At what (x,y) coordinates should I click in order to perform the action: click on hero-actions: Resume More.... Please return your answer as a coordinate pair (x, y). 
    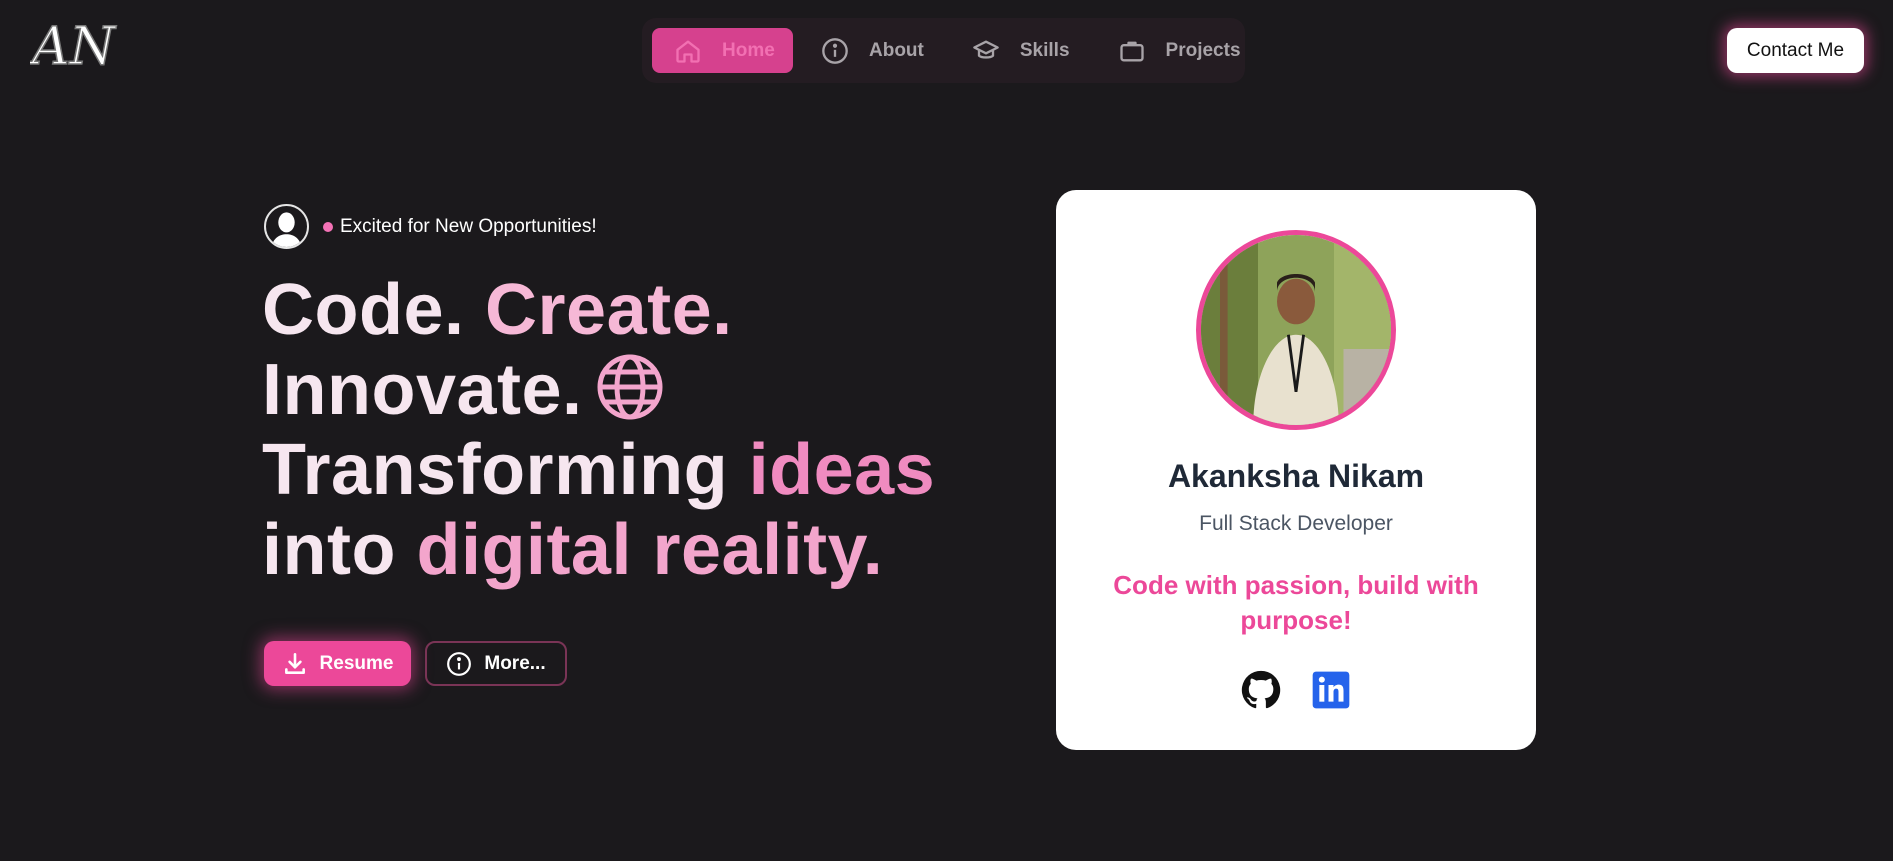
    Looking at the image, I should click on (415, 663).